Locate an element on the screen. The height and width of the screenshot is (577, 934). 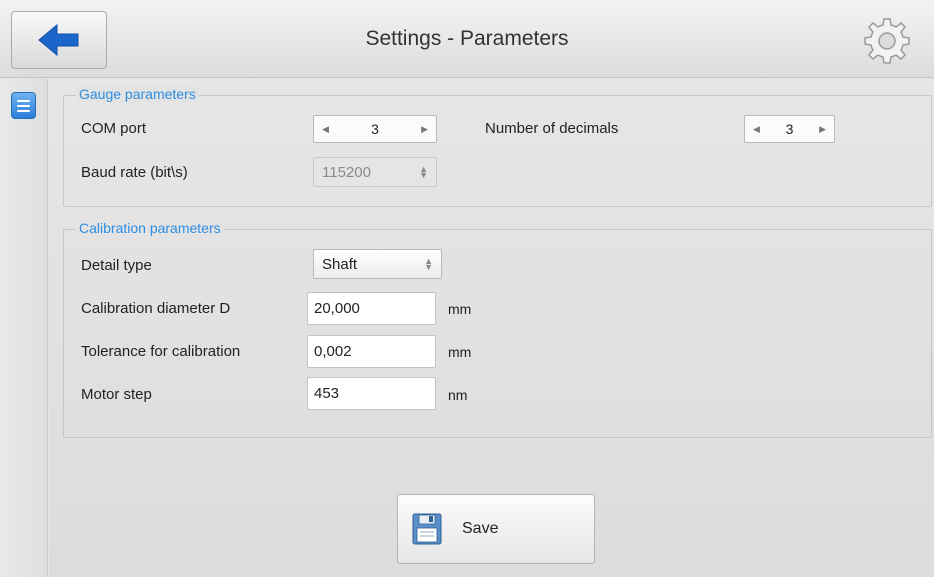
tolerance-label: Tolerance for calibration is located at coordinates (161, 351).